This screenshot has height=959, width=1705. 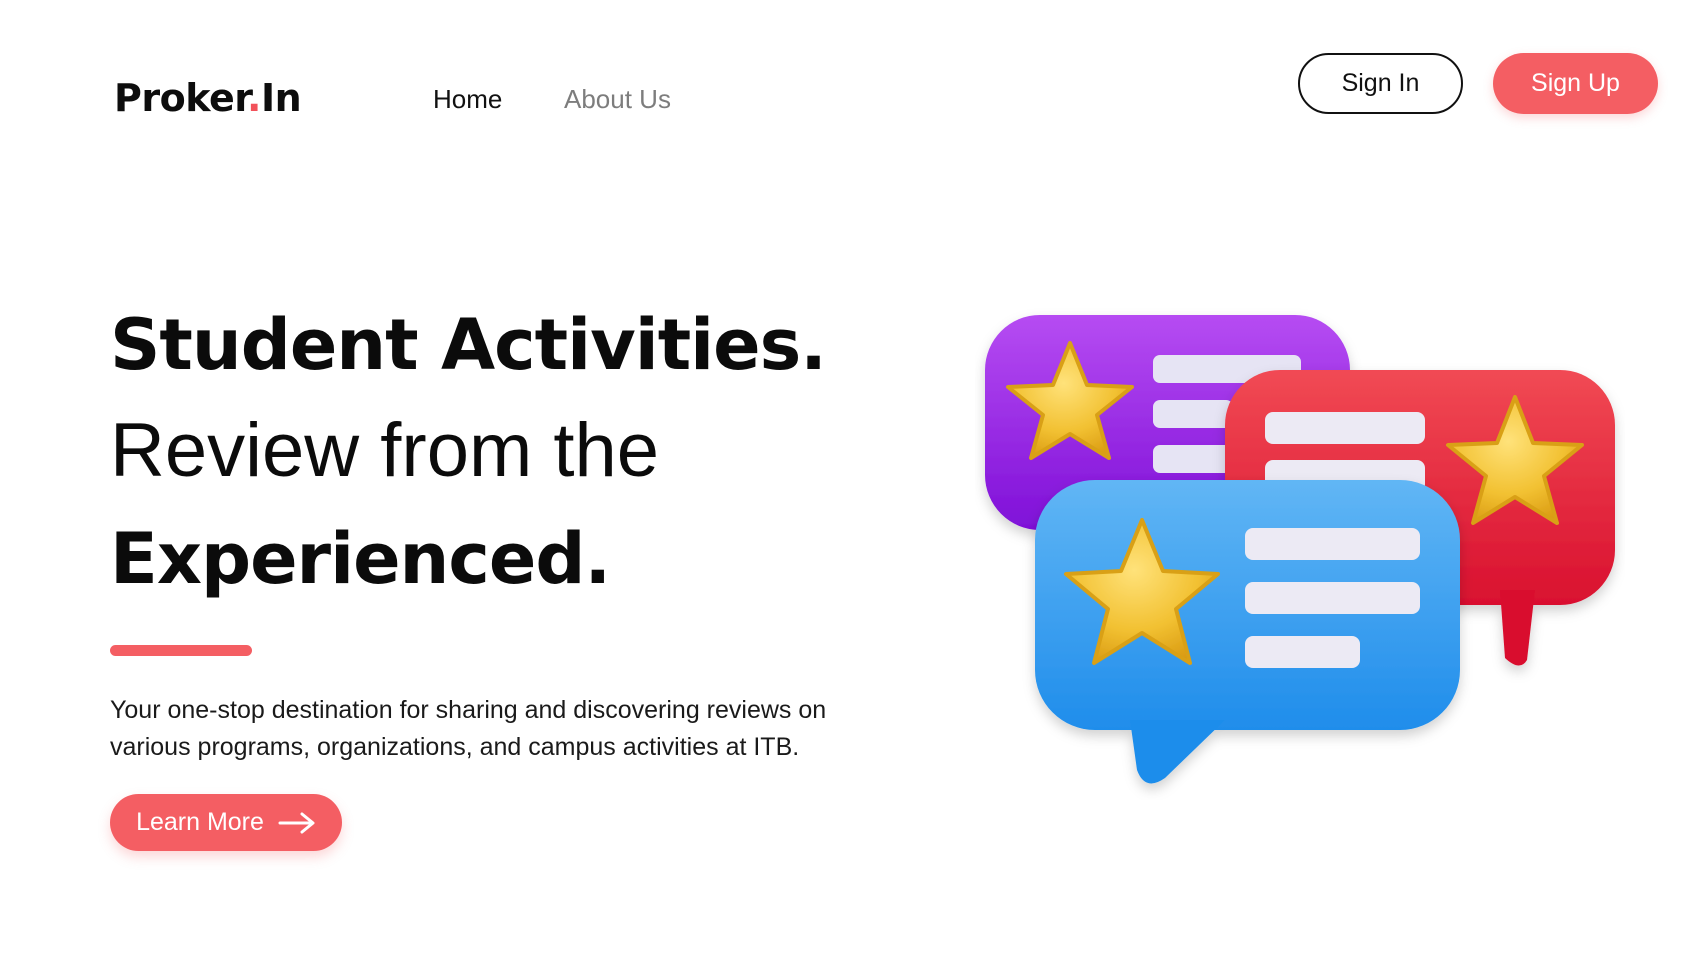 What do you see at coordinates (468, 345) in the screenshot?
I see `hero-title-line-1: Student Activities.` at bounding box center [468, 345].